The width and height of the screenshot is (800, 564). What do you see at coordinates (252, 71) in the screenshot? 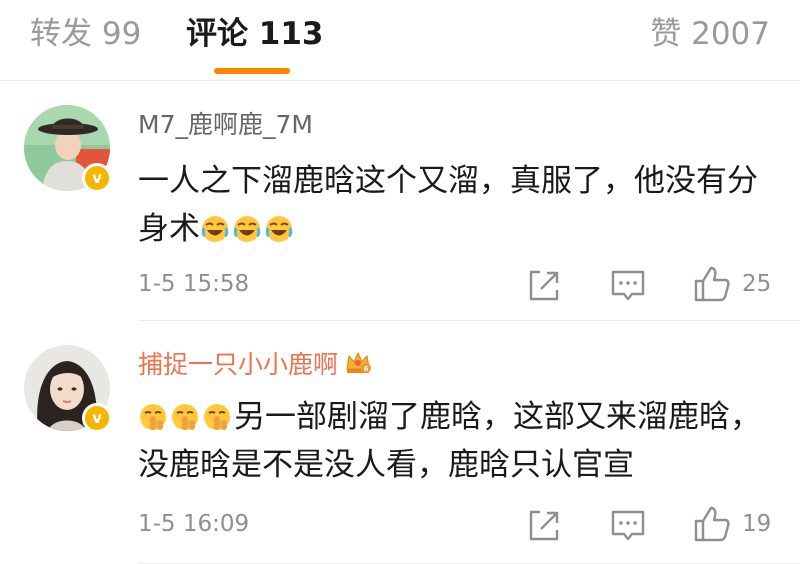
I see `active-tab-indicator` at bounding box center [252, 71].